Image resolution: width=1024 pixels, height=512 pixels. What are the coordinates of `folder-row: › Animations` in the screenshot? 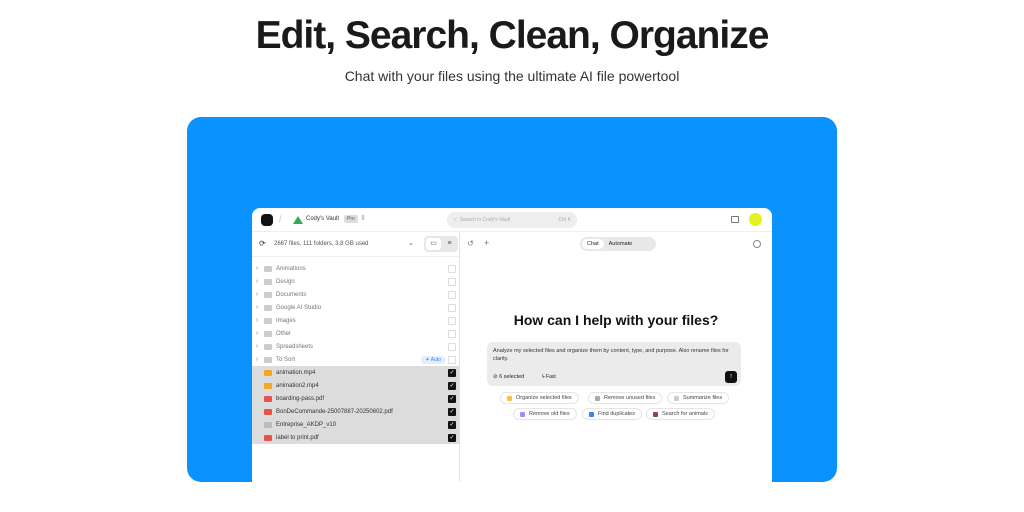 It's located at (355, 268).